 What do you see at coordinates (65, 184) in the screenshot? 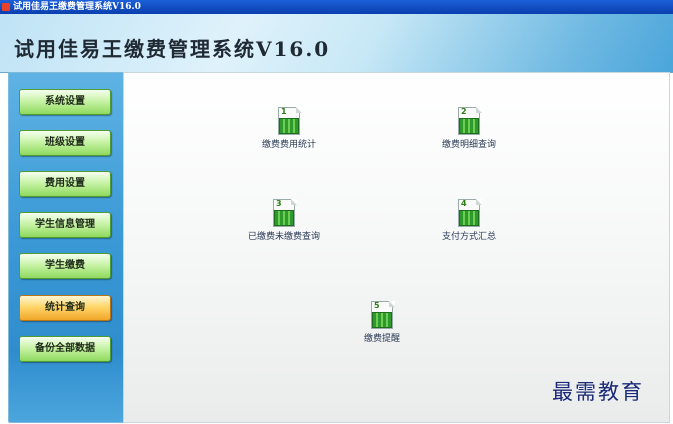
I see `nav-button-fee-settings: 费用设置` at bounding box center [65, 184].